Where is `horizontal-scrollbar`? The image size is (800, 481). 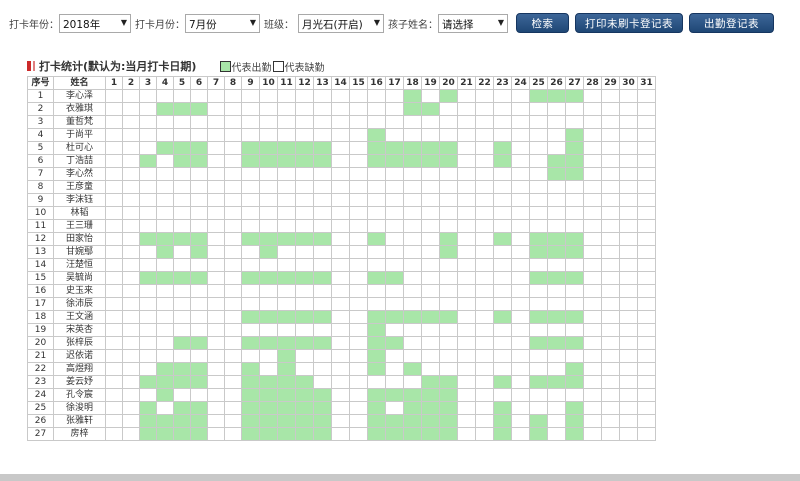 horizontal-scrollbar is located at coordinates (400, 477).